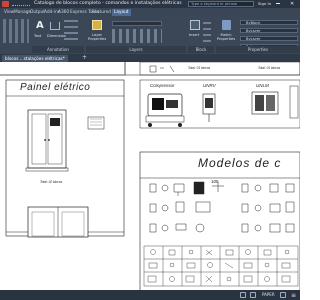 Image resolution: width=320 pixels, height=300 pixels. What do you see at coordinates (199, 68) in the screenshot?
I see `total-label-top-a: Total: 01 blocos` at bounding box center [199, 68].